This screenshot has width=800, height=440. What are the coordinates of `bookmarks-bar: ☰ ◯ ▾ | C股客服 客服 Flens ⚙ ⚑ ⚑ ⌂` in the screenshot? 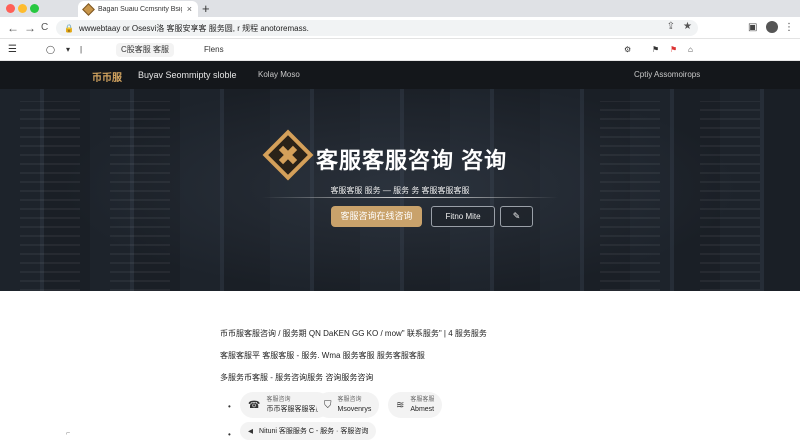 It's located at (400, 50).